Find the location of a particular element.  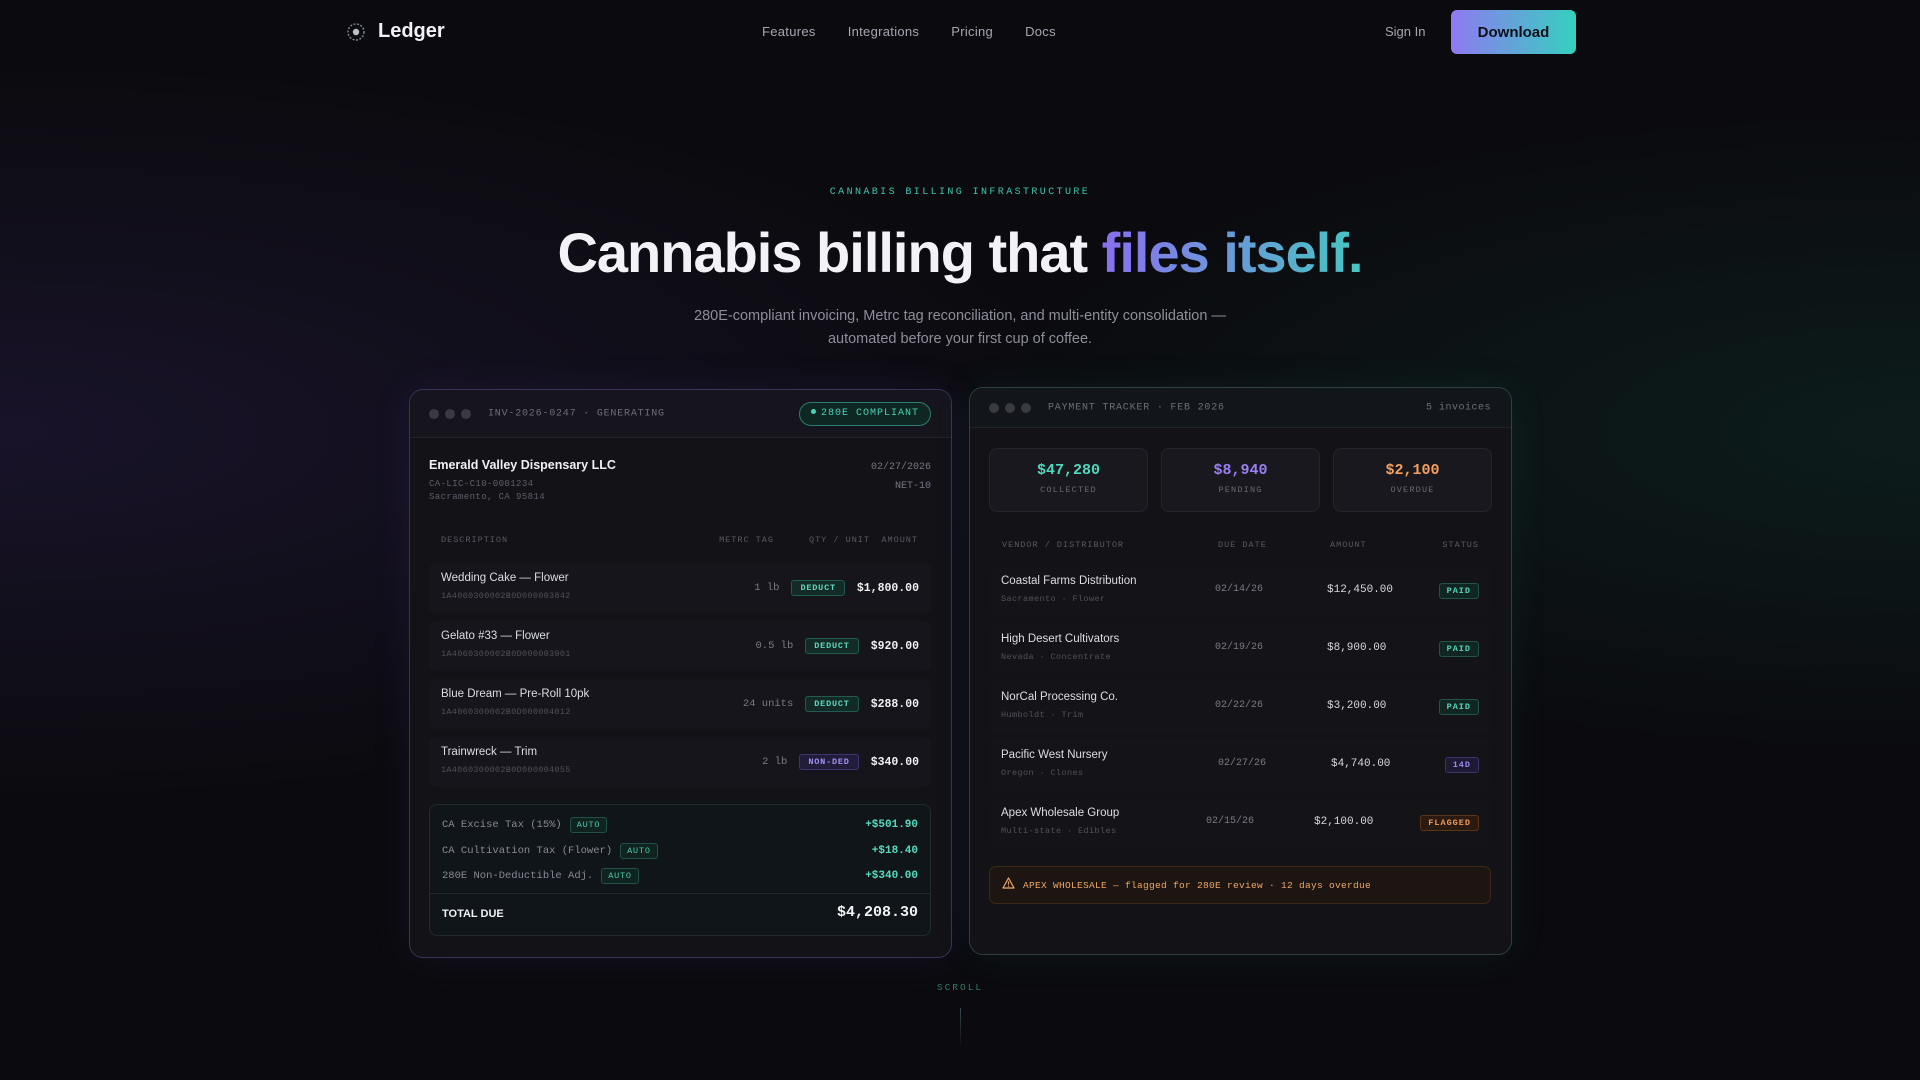

sign-in-link: Sign In is located at coordinates (1405, 31).